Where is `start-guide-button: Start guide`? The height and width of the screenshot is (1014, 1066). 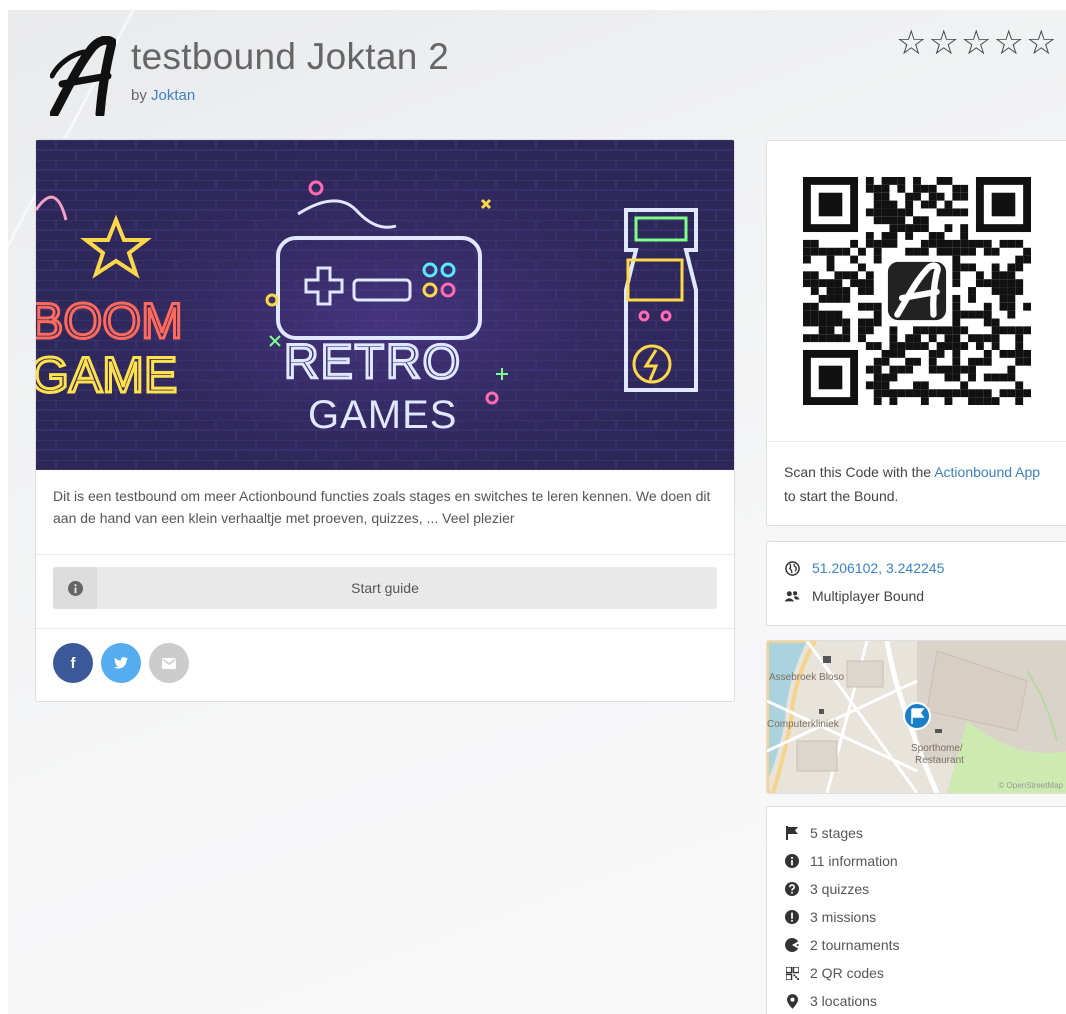 start-guide-button: Start guide is located at coordinates (385, 588).